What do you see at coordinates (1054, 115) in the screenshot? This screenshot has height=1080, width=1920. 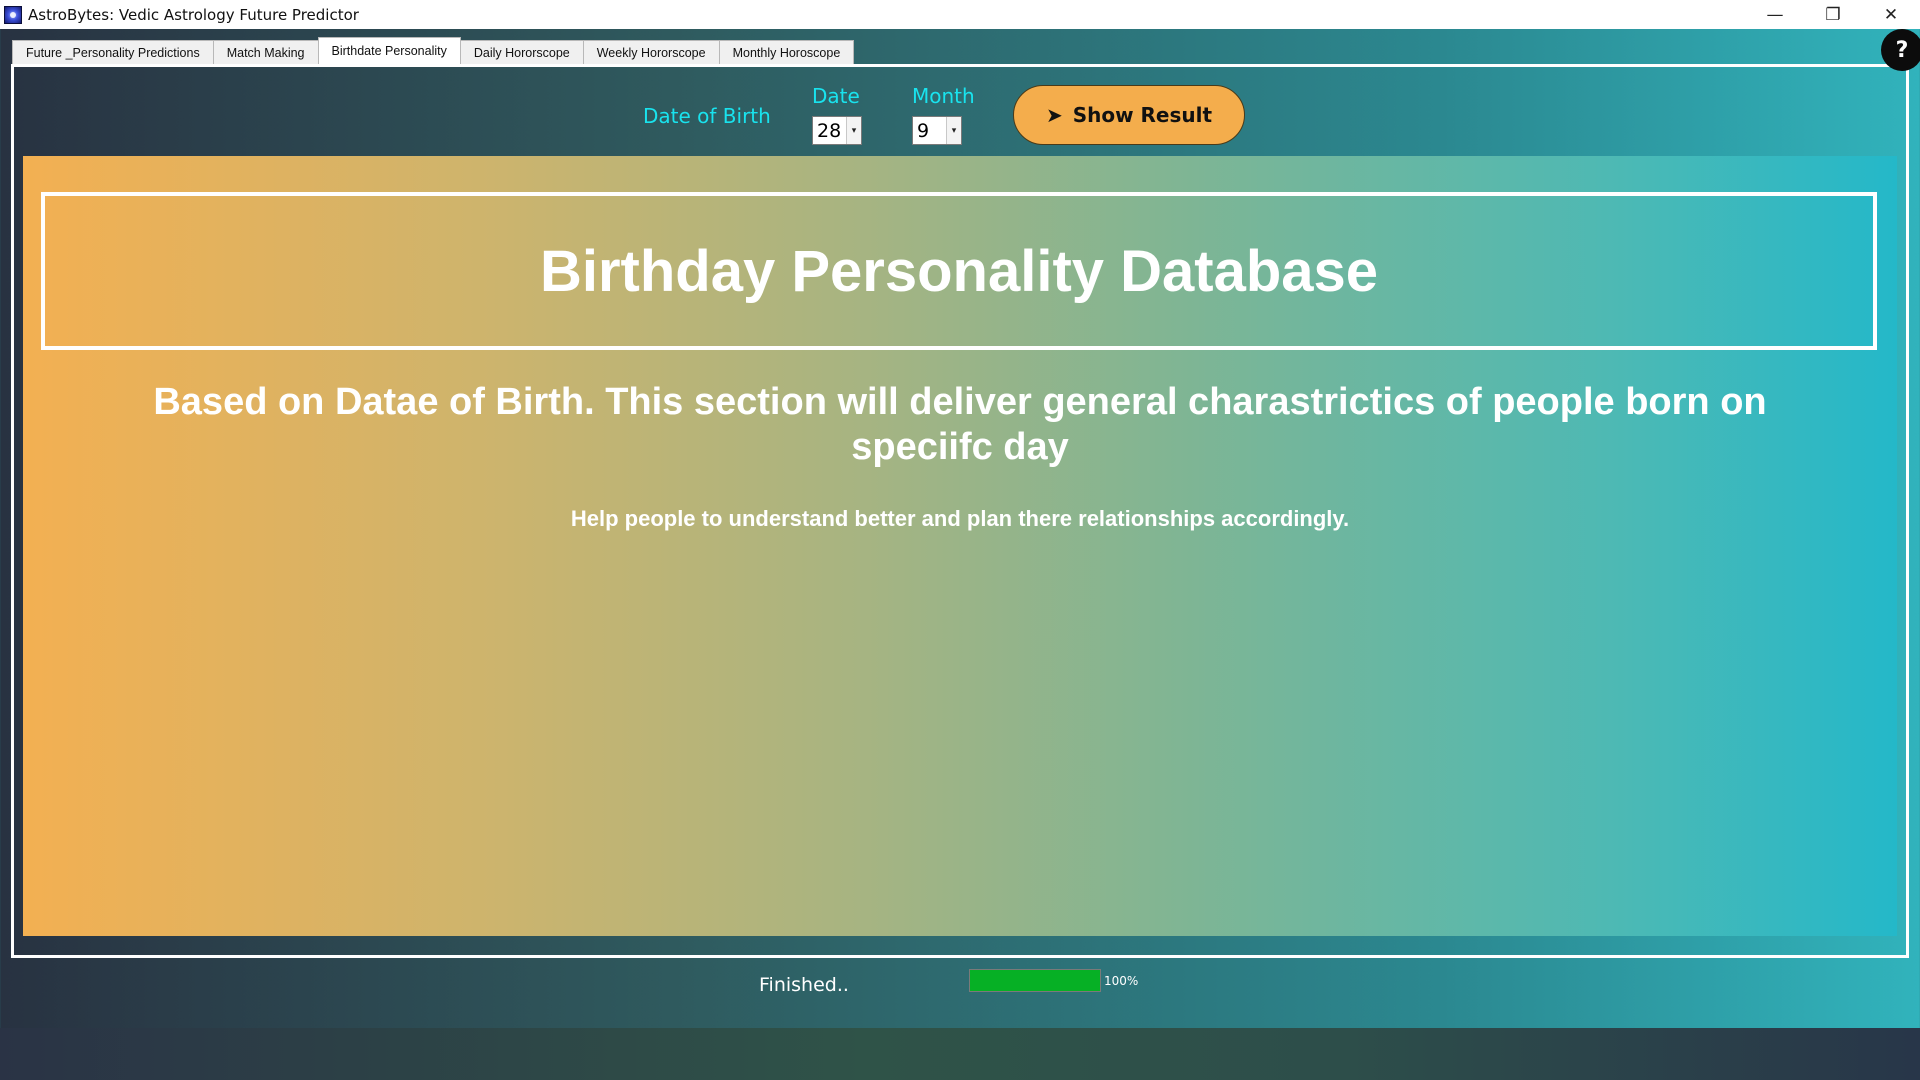 I see `arrow-right-icon: ➤` at bounding box center [1054, 115].